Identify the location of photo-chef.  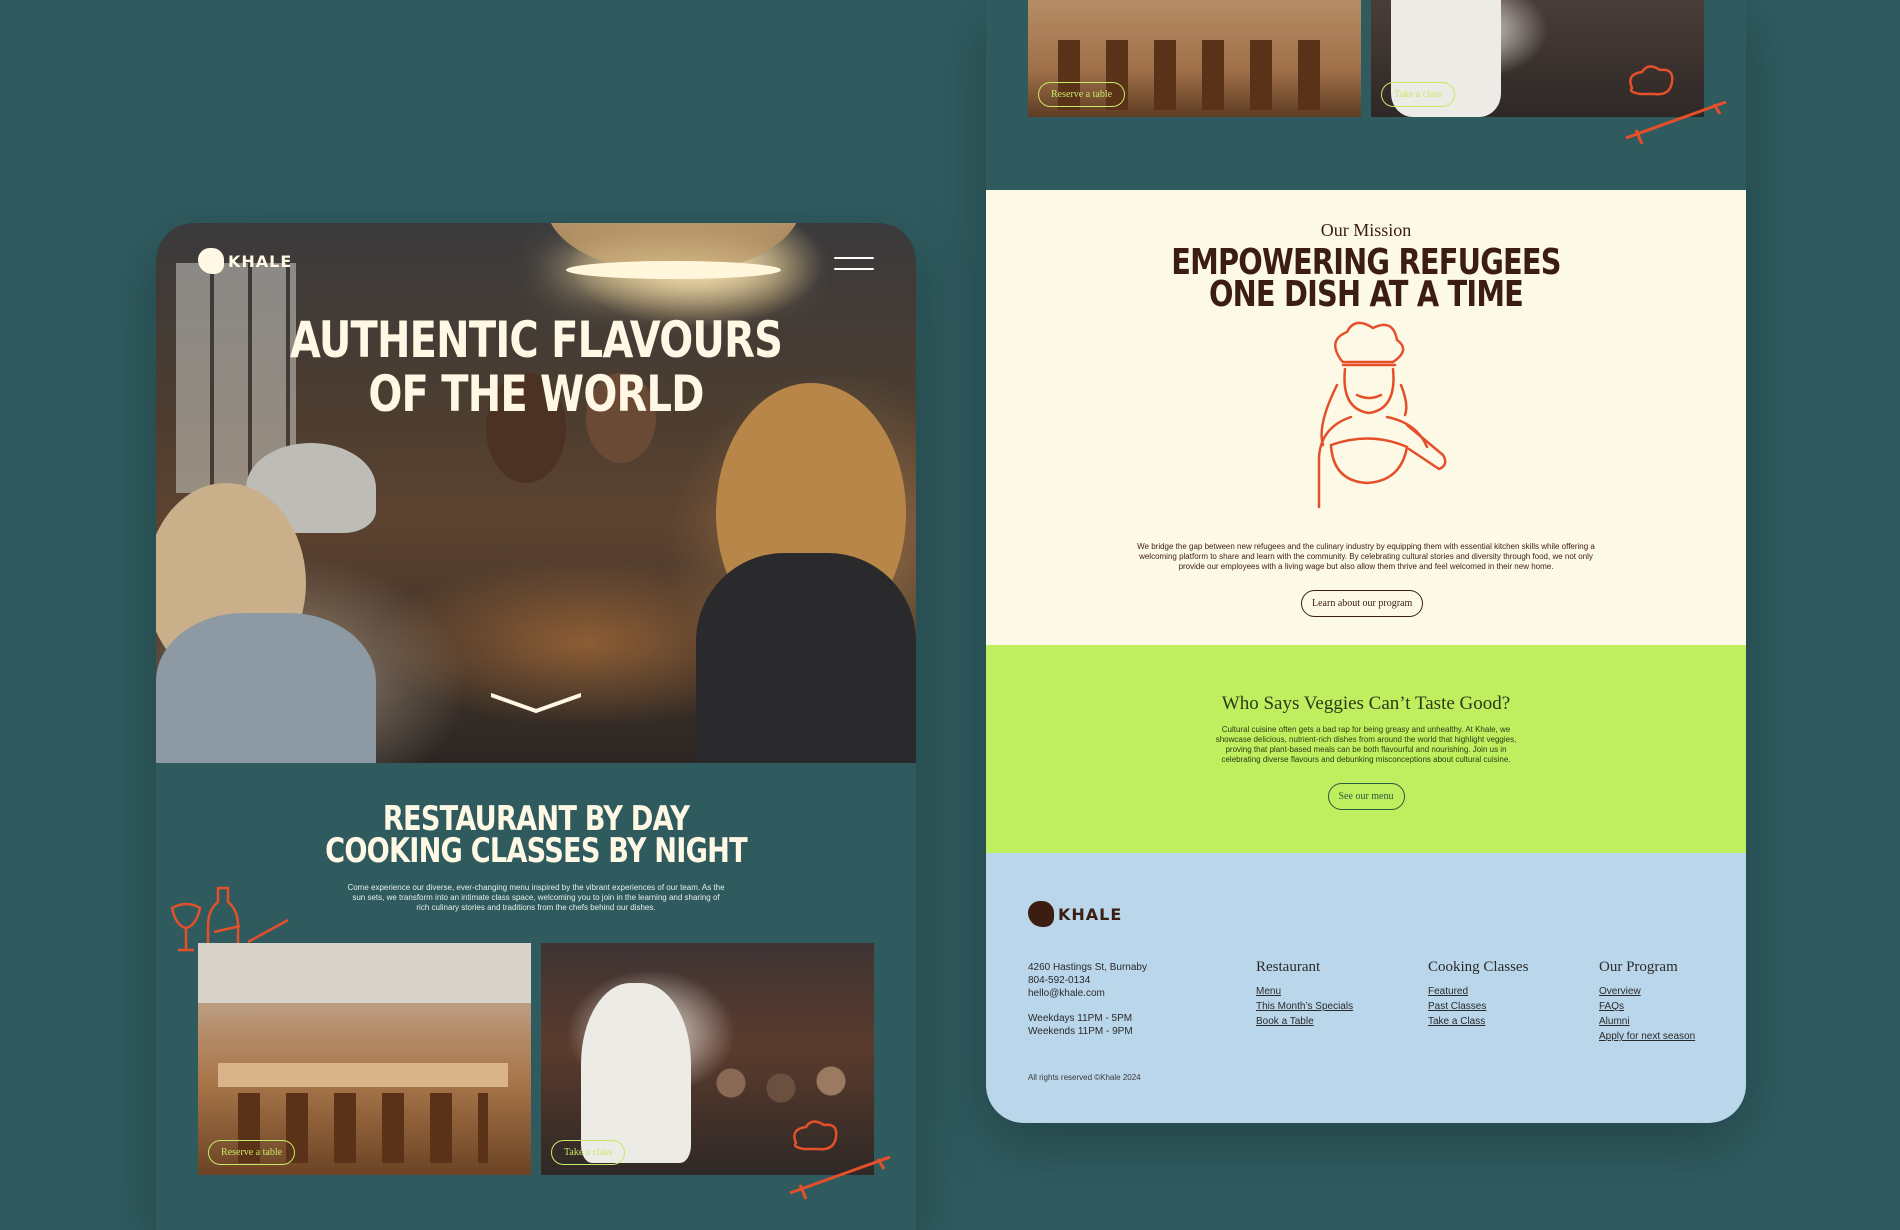
(636, 1073).